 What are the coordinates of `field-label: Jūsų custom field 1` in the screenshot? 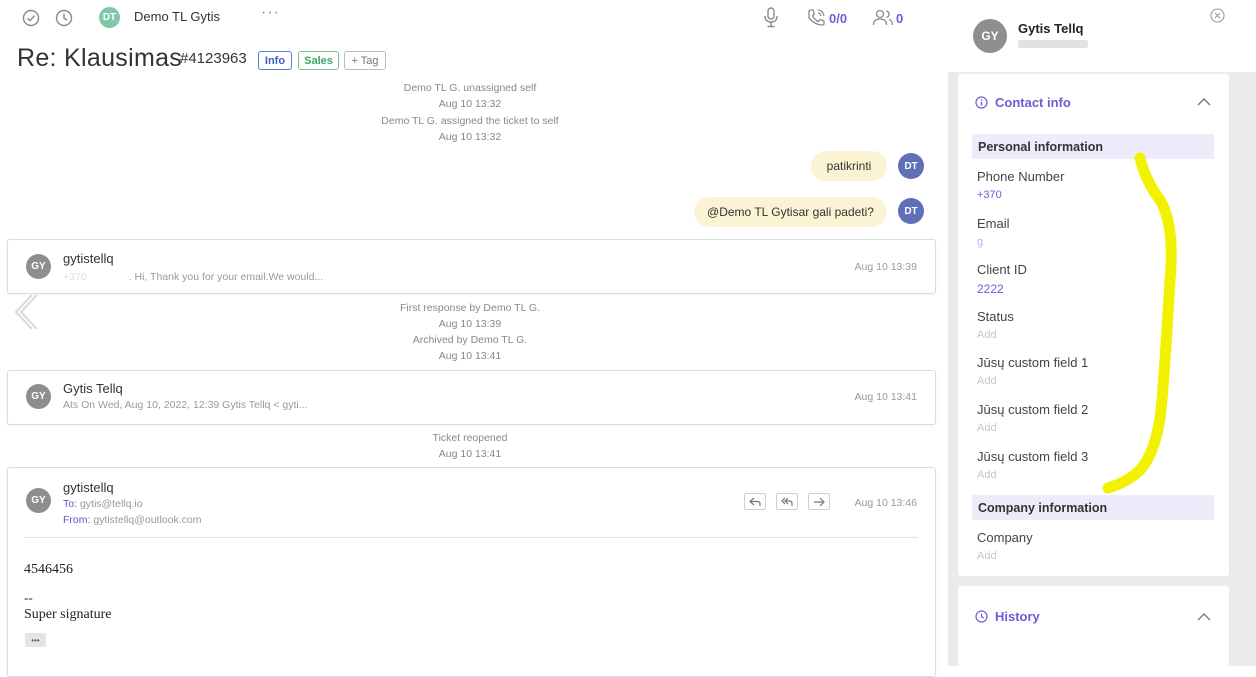 It's located at (1033, 362).